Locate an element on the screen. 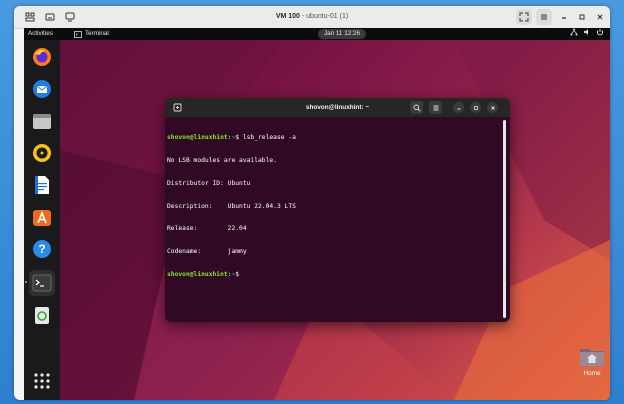 Image resolution: width=624 pixels, height=404 pixels. dock-files is located at coordinates (42, 121).